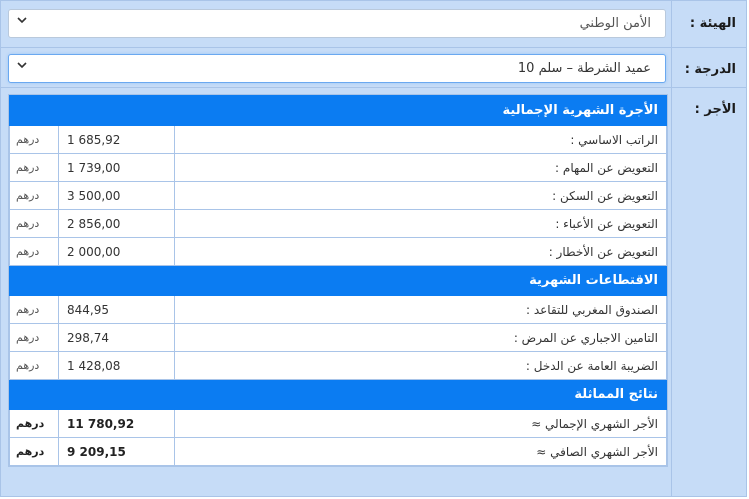  I want to click on row-value: 9 209,15, so click(116, 451).